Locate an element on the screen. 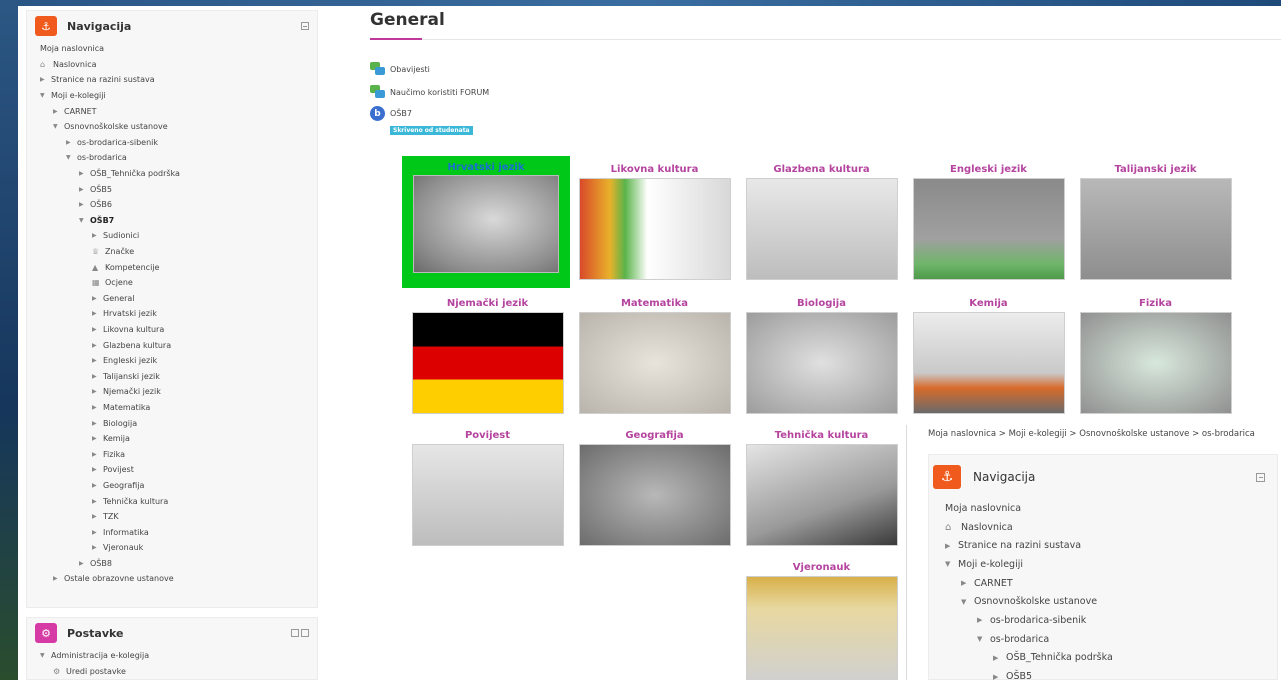 The image size is (1281, 680). nav-item-label: OŠB8 is located at coordinates (101, 563).